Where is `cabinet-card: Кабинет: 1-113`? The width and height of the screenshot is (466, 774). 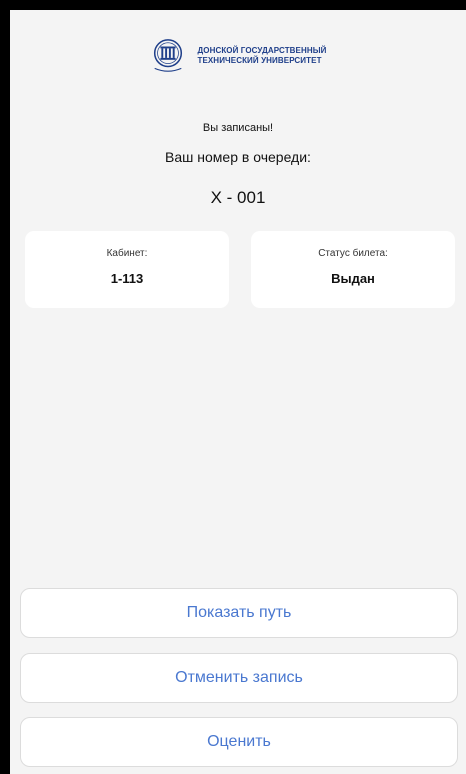
cabinet-card: Кабинет: 1-113 is located at coordinates (127, 269).